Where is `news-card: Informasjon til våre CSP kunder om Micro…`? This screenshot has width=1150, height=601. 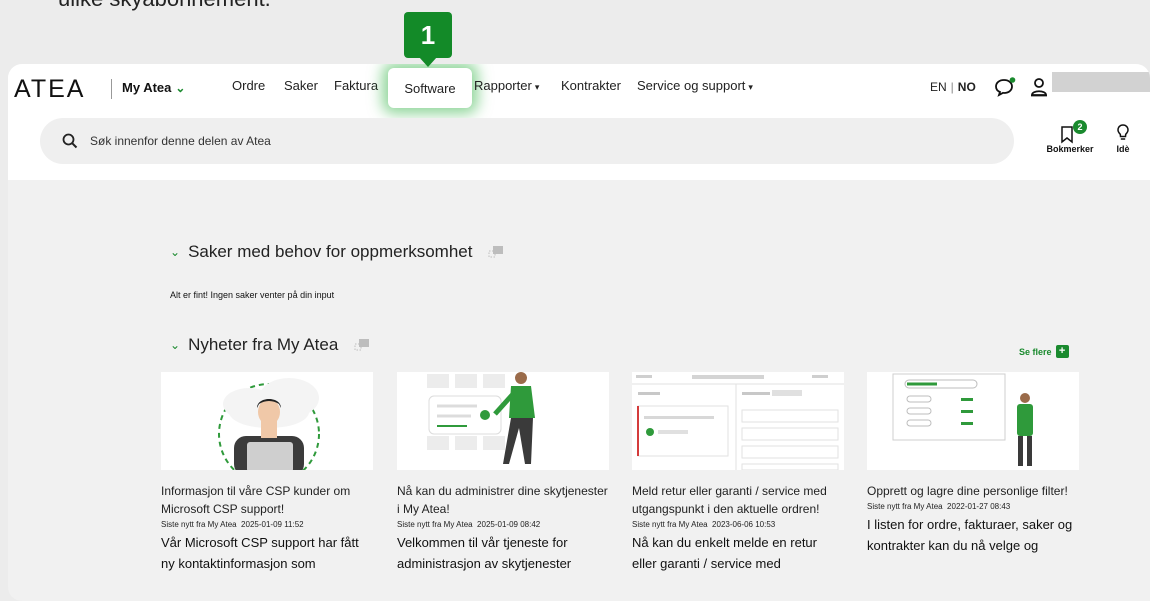
news-card: Informasjon til våre CSP kunder om Micro… is located at coordinates (267, 473).